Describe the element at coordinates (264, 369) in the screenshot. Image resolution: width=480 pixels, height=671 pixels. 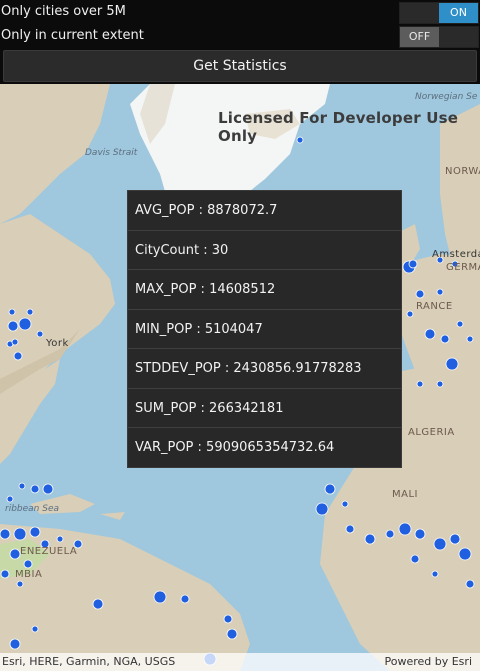
I see `stat-stddev-pop: STDDEV_POP : 2430856.91778283` at that location.